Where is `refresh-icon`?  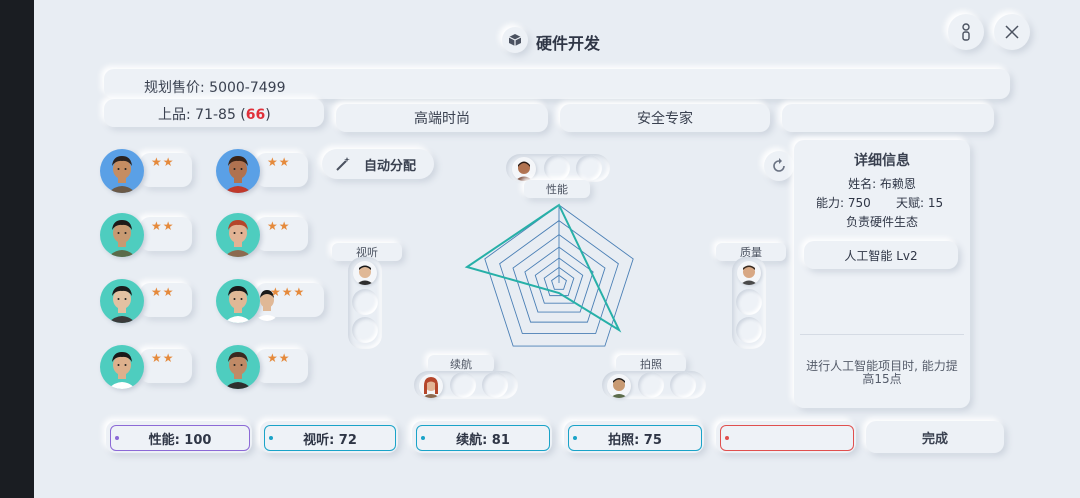 refresh-icon is located at coordinates (779, 165).